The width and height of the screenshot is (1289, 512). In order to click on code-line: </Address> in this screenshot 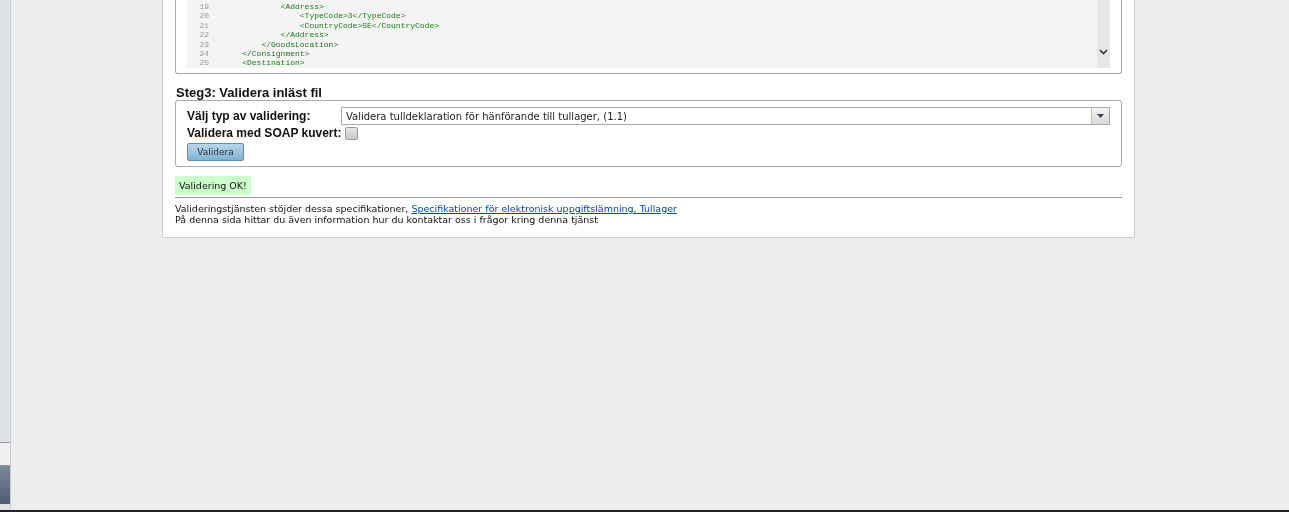, I will do `click(304, 35)`.